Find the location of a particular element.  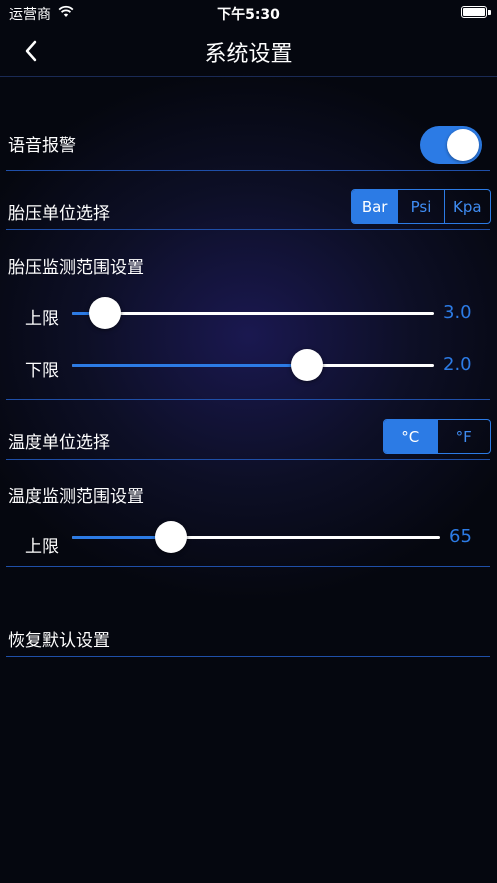

navigation-bar: 系统设置 is located at coordinates (248, 51).